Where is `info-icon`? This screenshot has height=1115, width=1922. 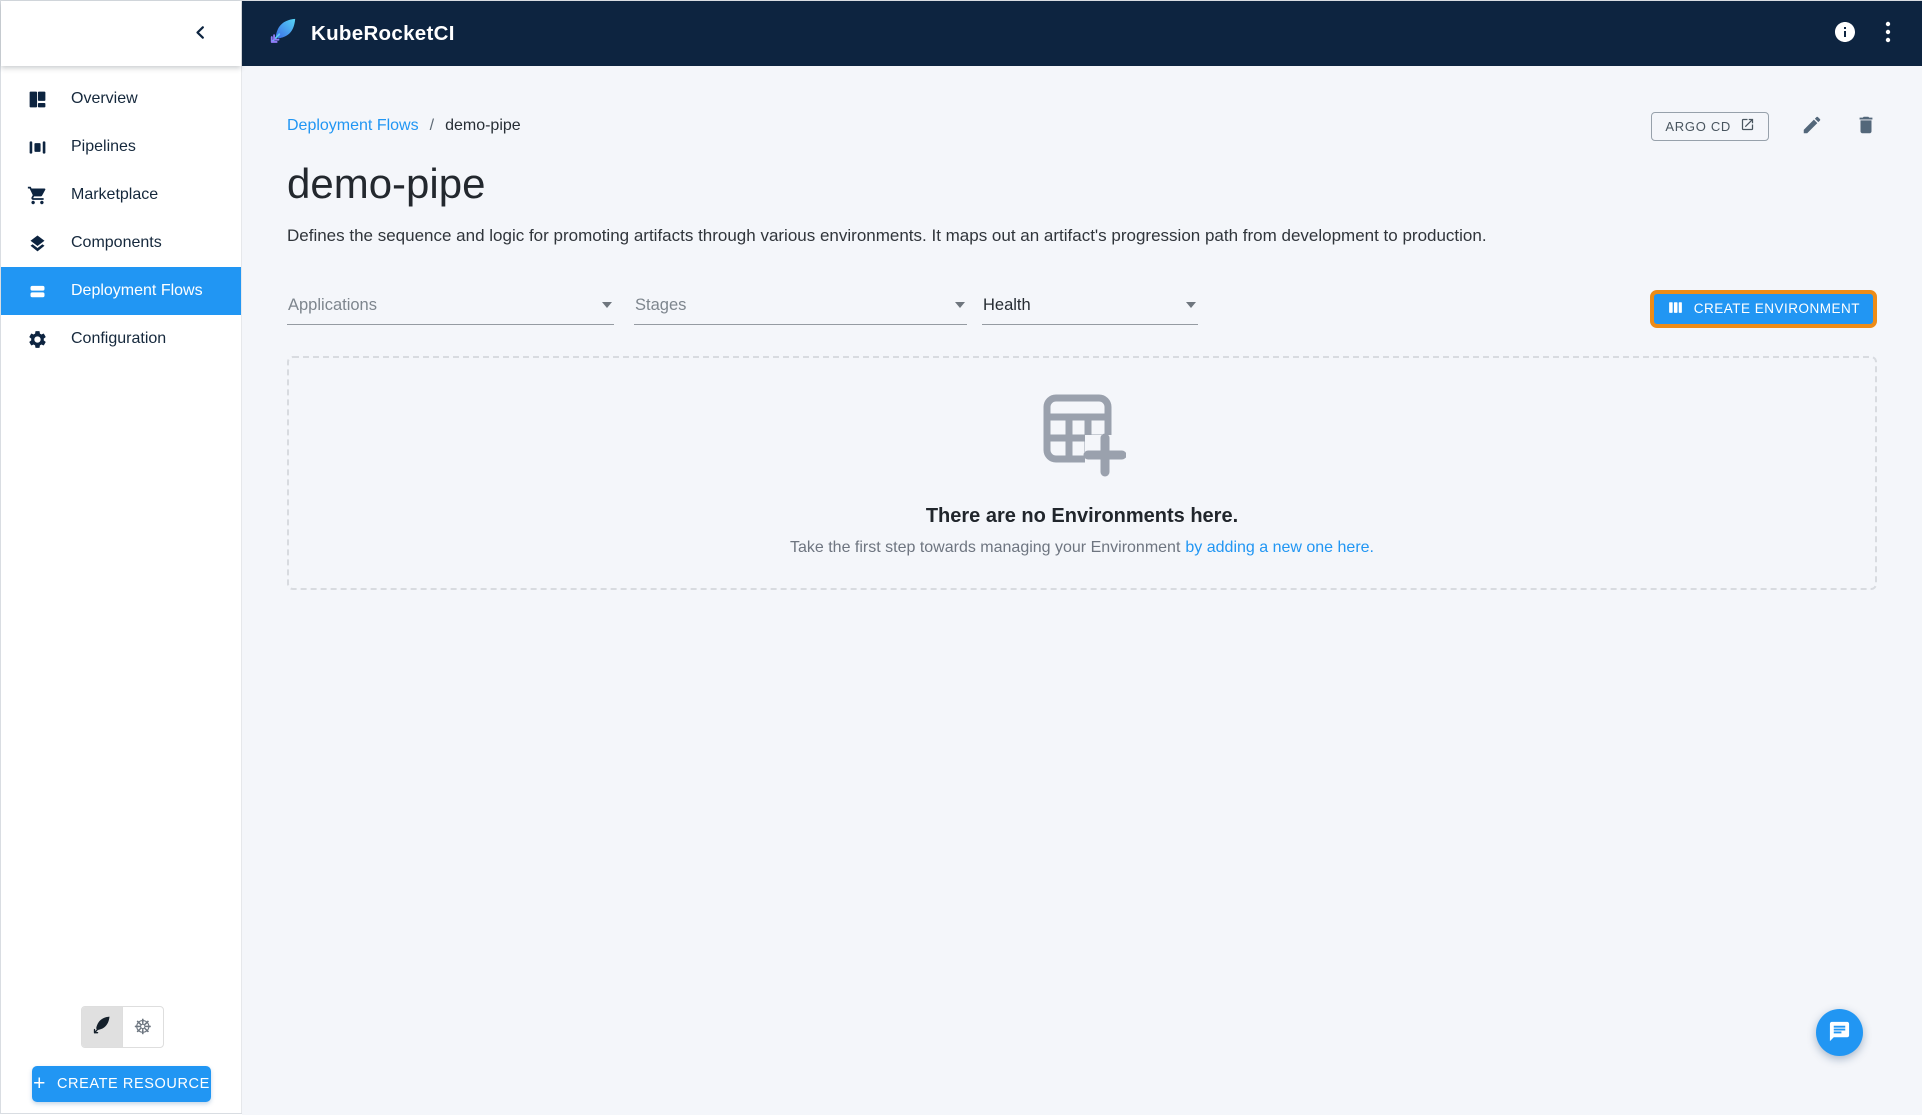 info-icon is located at coordinates (1845, 33).